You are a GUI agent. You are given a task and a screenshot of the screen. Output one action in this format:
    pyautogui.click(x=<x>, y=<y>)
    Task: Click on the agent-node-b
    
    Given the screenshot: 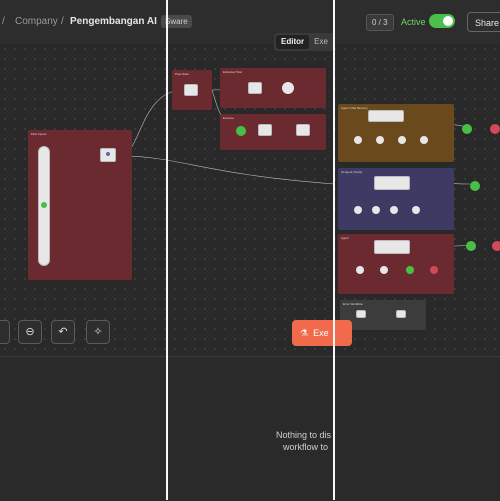 What is the action you would take?
    pyautogui.click(x=392, y=183)
    